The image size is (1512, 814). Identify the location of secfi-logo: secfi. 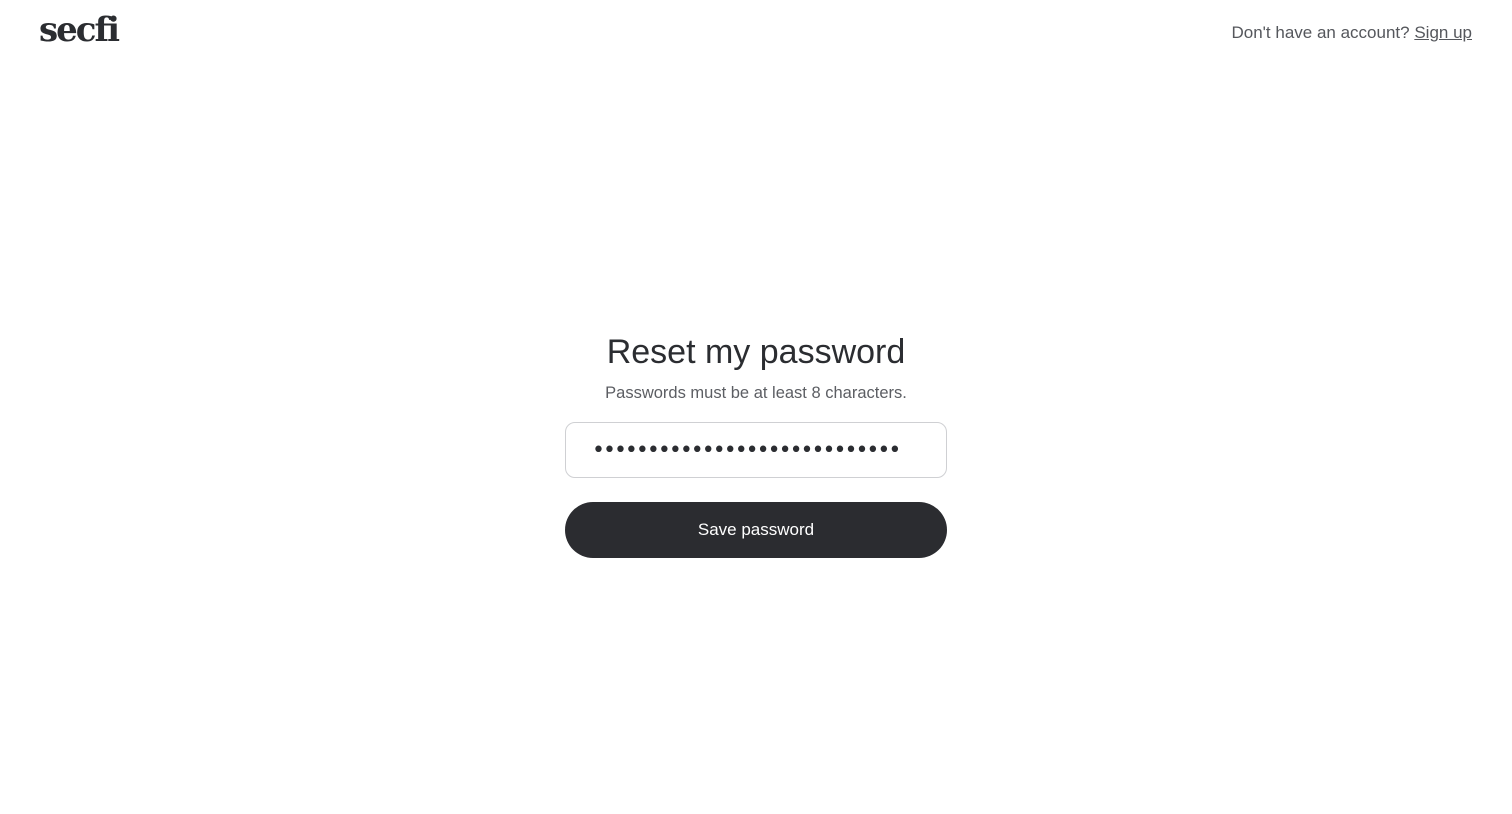
(79, 30).